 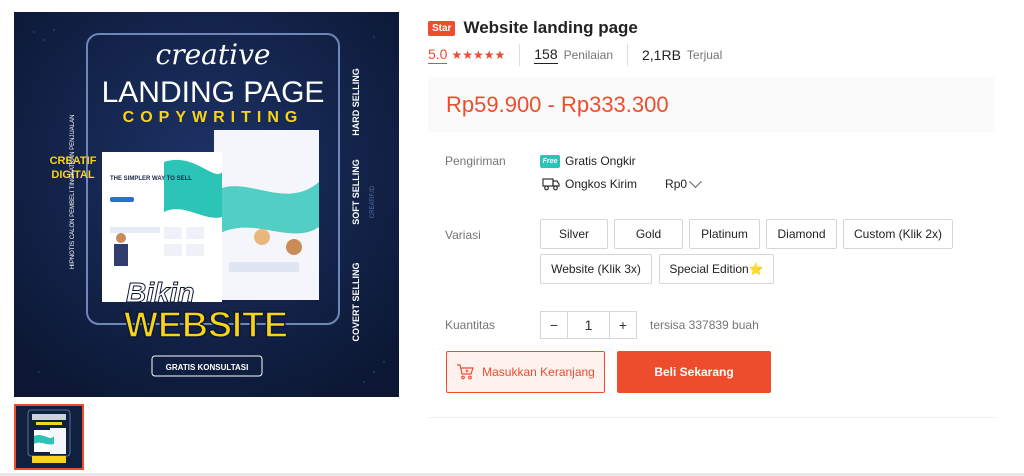 What do you see at coordinates (676, 184) in the screenshot?
I see `shipping-cost-value: Rp0` at bounding box center [676, 184].